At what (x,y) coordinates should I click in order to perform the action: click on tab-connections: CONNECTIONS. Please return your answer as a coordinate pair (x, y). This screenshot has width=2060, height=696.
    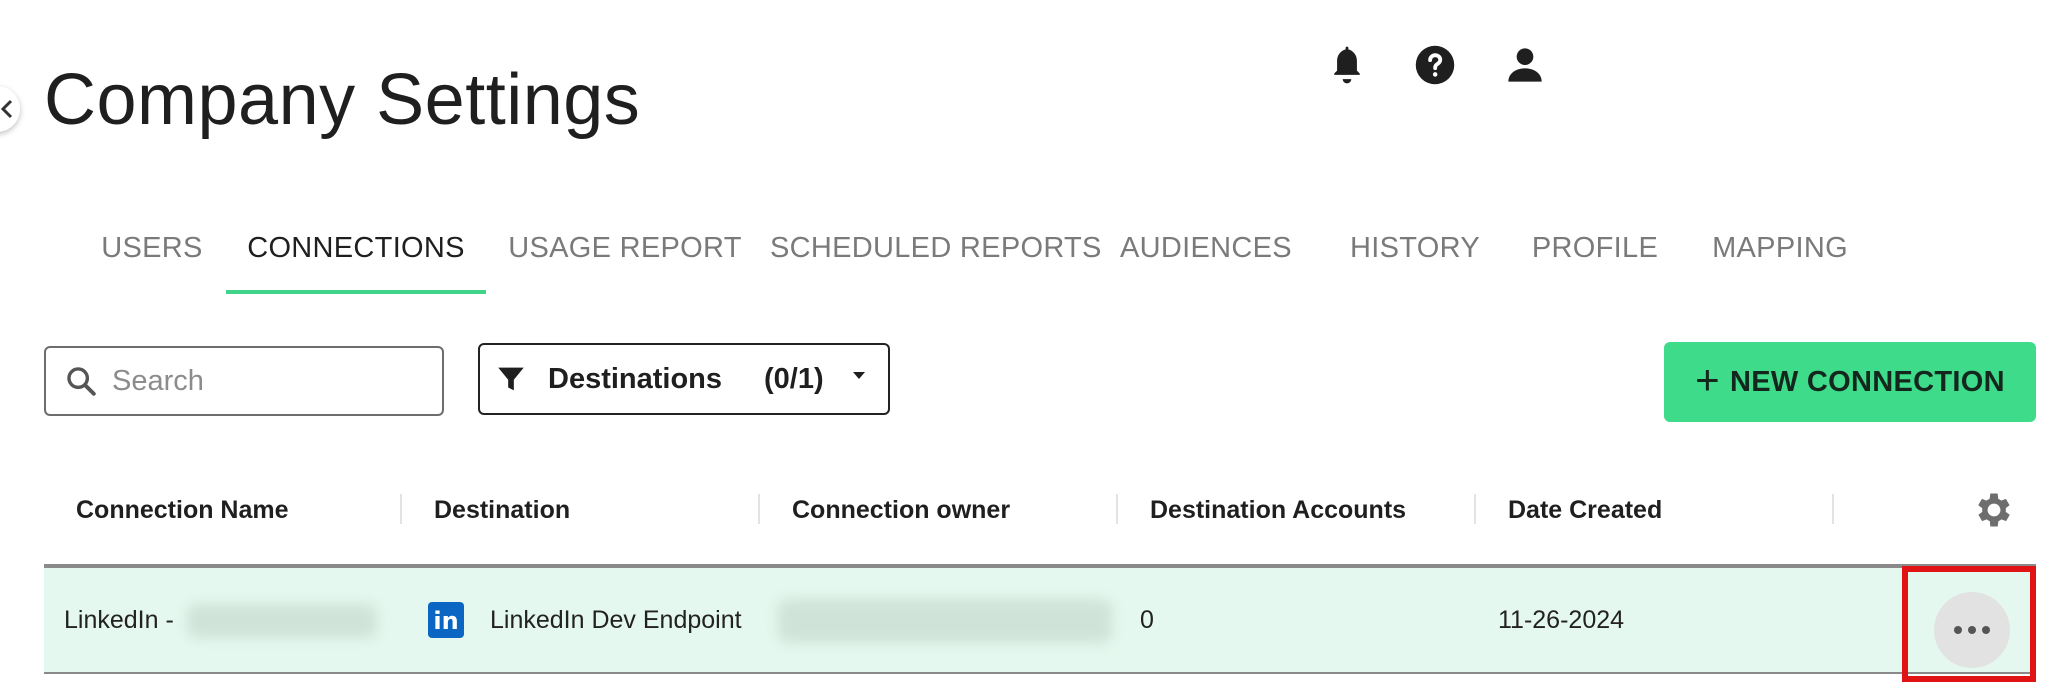
    Looking at the image, I should click on (356, 258).